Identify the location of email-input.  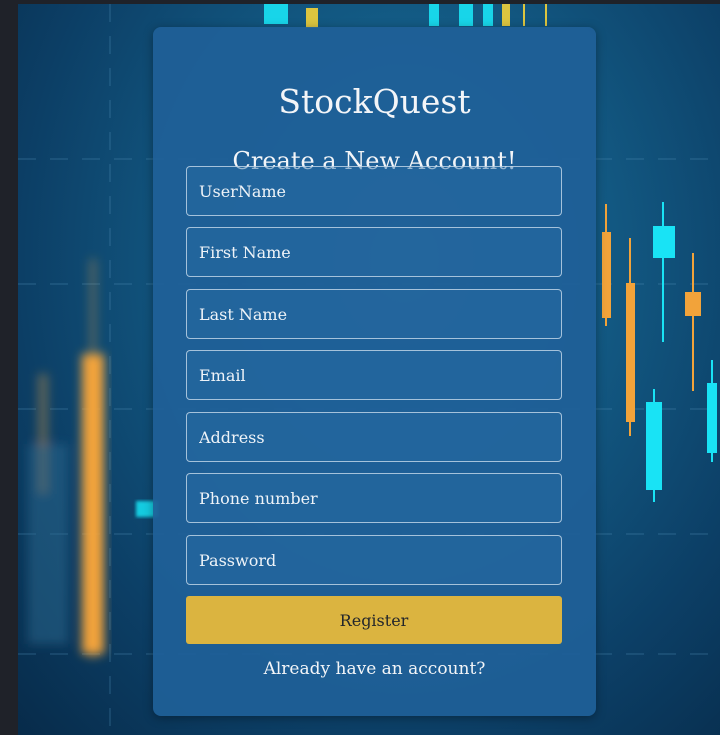
(374, 375).